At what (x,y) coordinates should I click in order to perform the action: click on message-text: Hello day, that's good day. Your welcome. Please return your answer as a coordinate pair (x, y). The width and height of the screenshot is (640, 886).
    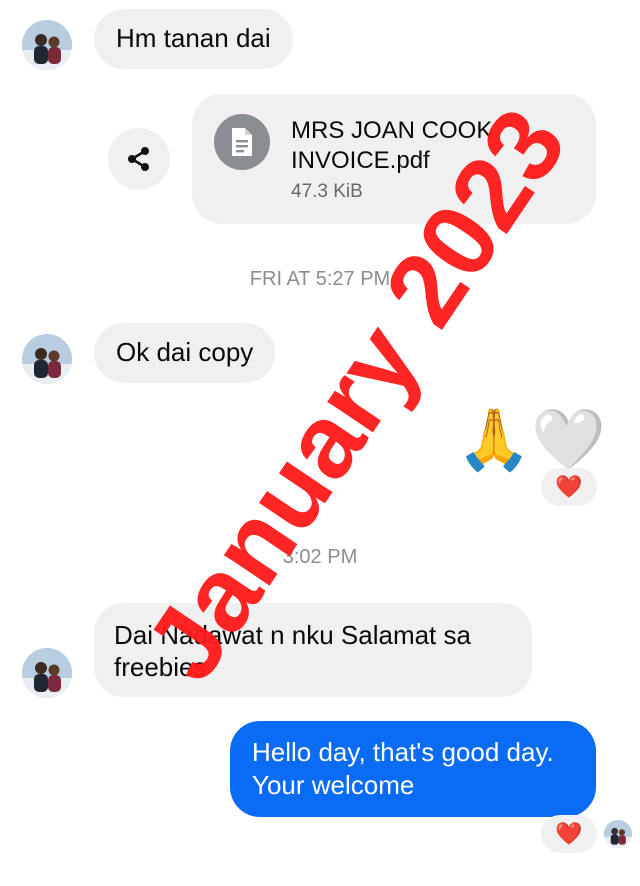
    Looking at the image, I should click on (403, 768).